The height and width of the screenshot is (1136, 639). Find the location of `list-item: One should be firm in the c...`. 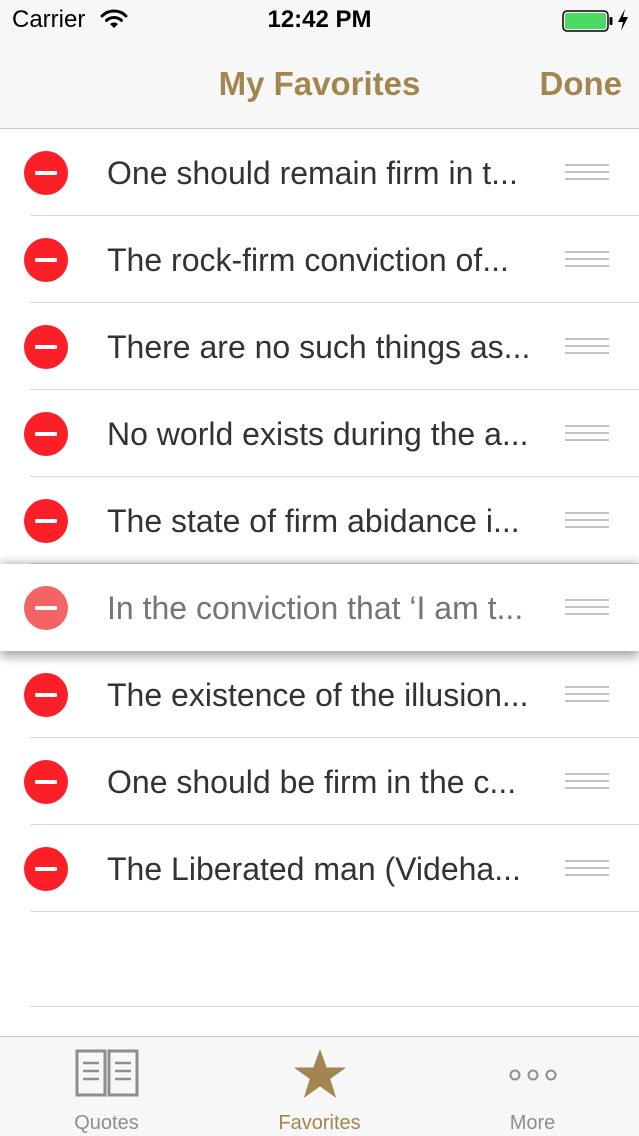

list-item: One should be firm in the c... is located at coordinates (319, 781).